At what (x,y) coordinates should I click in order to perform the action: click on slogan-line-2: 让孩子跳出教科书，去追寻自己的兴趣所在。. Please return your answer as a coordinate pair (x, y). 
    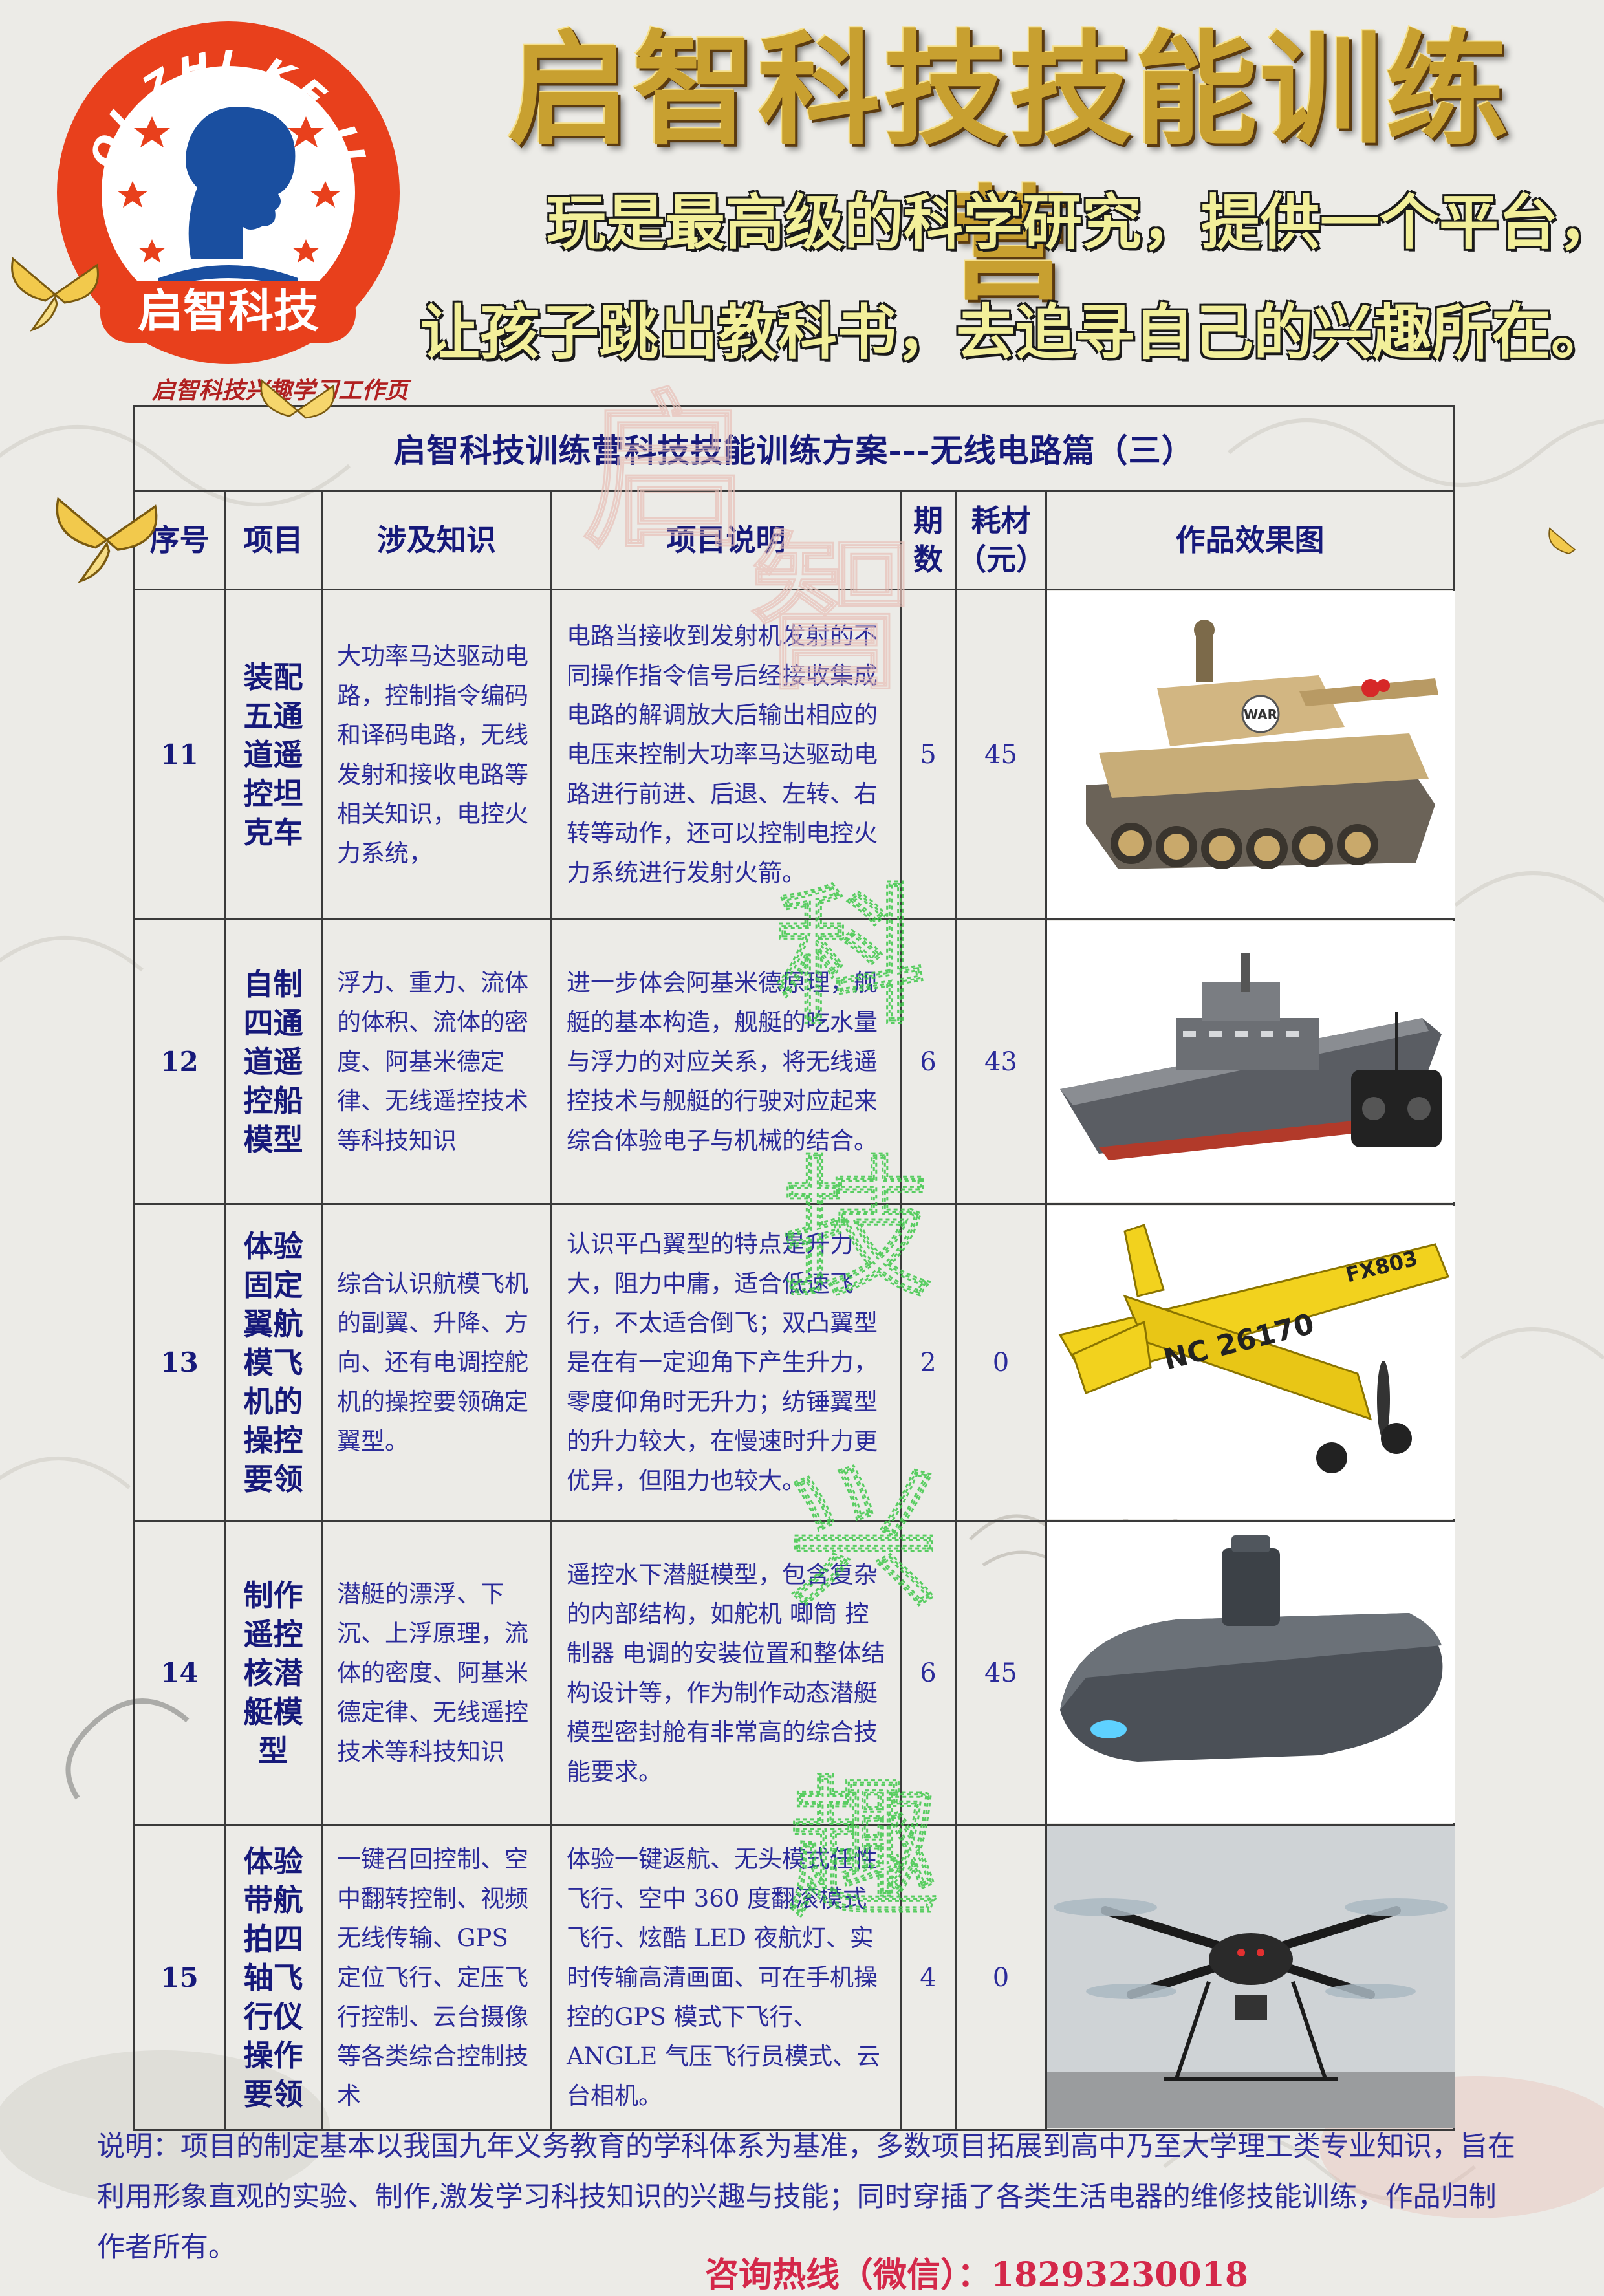
    Looking at the image, I should click on (1012, 332).